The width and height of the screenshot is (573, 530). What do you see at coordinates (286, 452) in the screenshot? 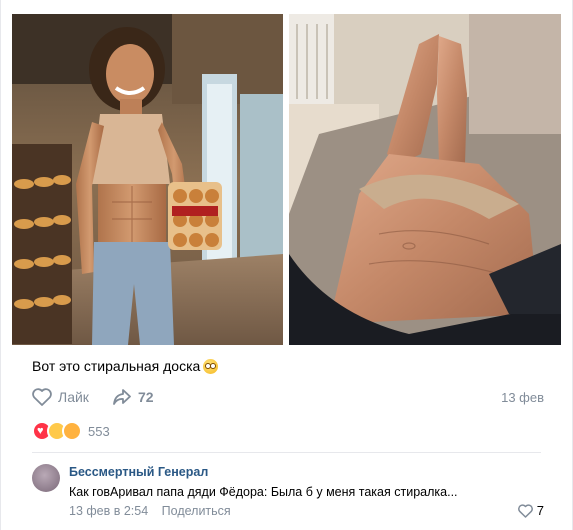
I see `divider` at bounding box center [286, 452].